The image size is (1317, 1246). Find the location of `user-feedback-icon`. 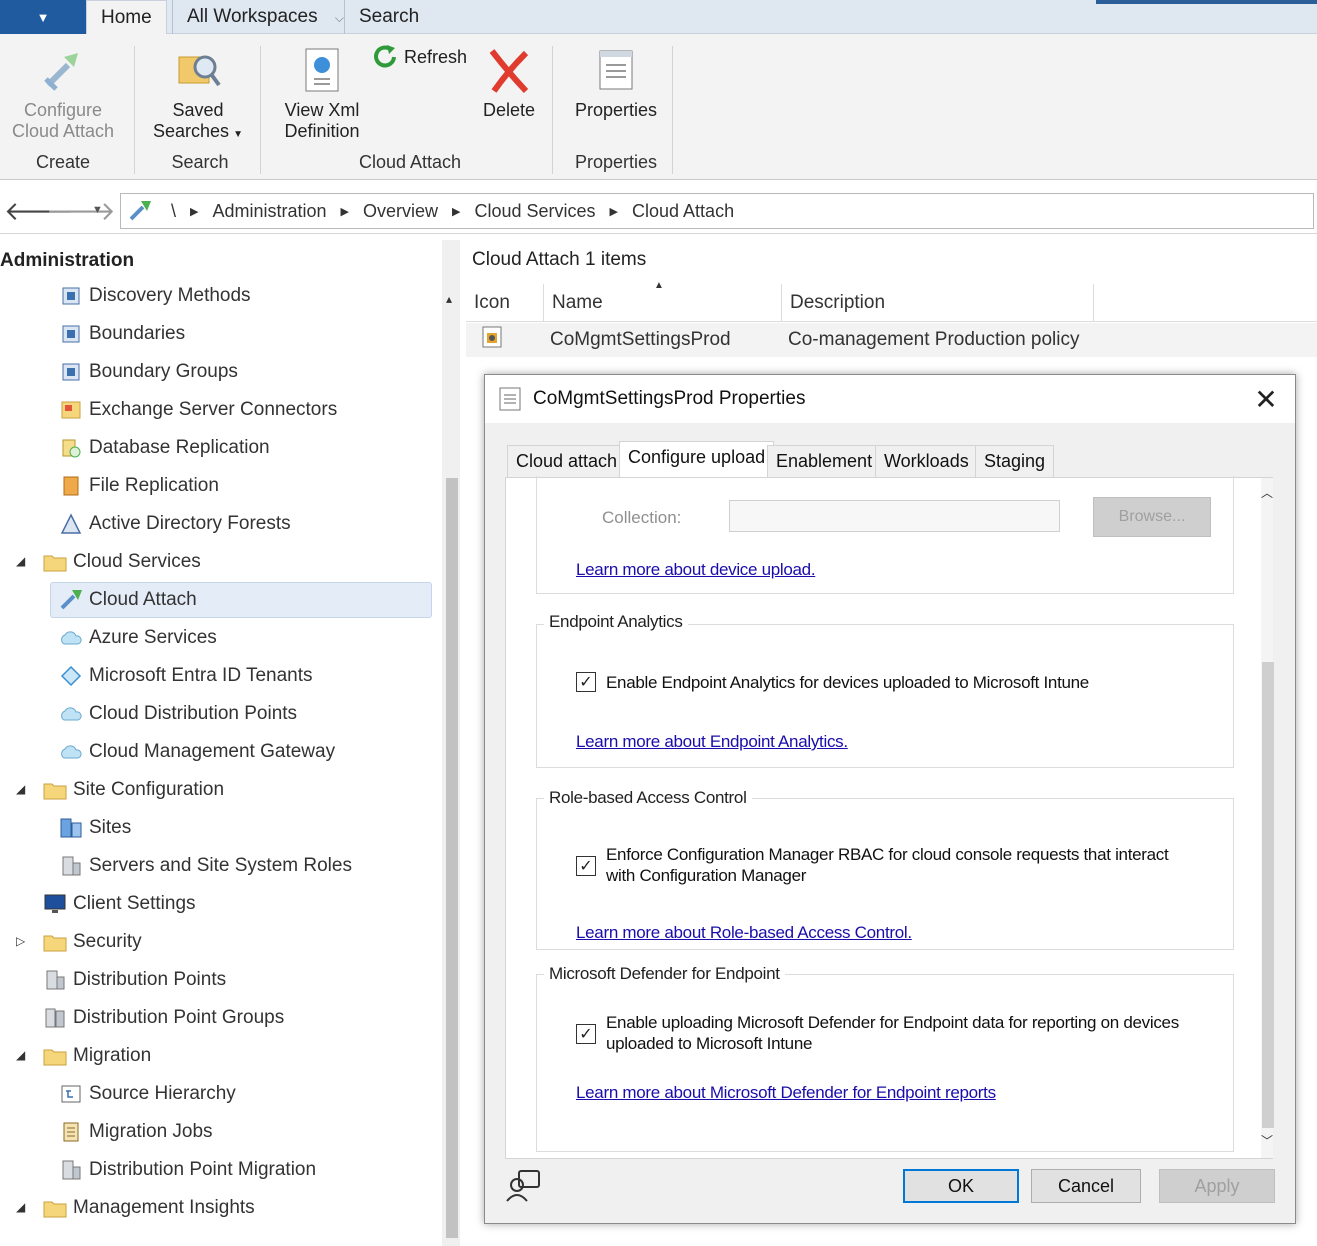

user-feedback-icon is located at coordinates (523, 1188).